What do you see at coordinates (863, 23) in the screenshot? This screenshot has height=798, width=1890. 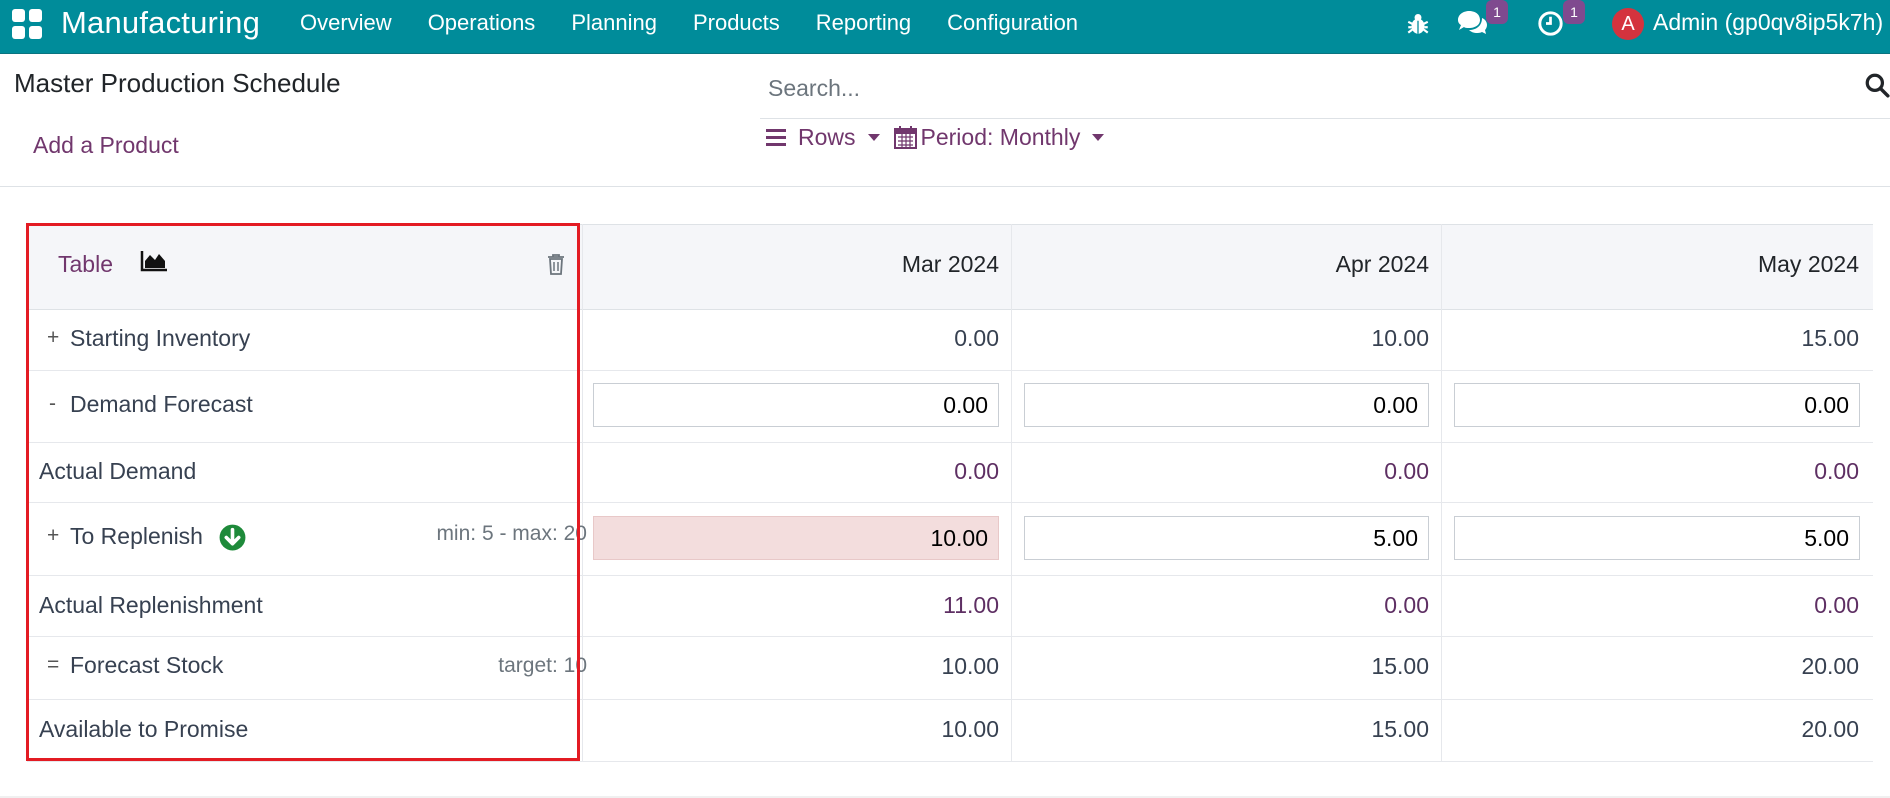 I see `menu-reporting: Reporting` at bounding box center [863, 23].